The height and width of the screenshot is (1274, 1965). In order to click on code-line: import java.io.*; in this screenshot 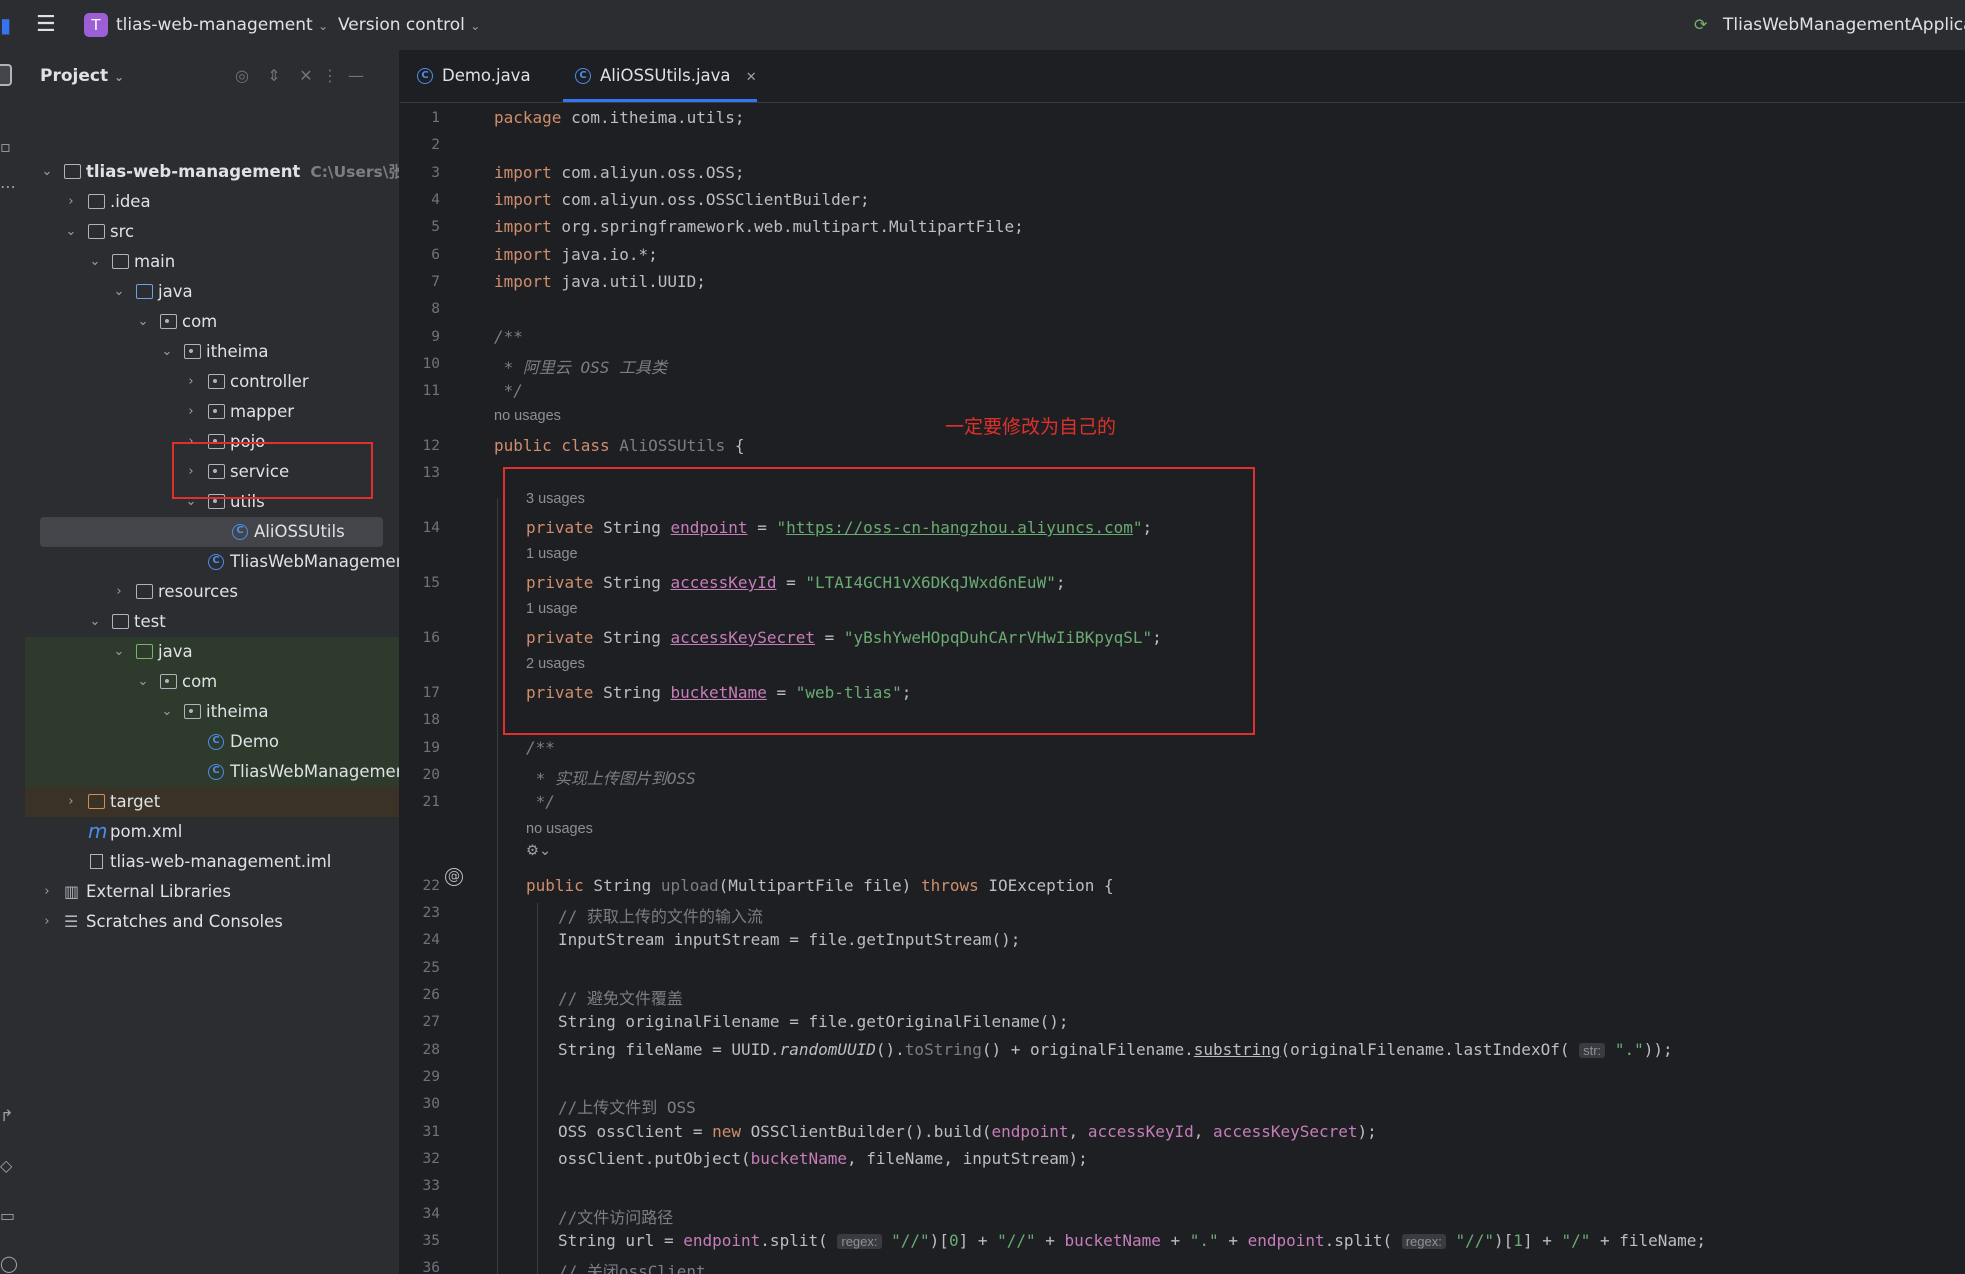, I will do `click(576, 254)`.